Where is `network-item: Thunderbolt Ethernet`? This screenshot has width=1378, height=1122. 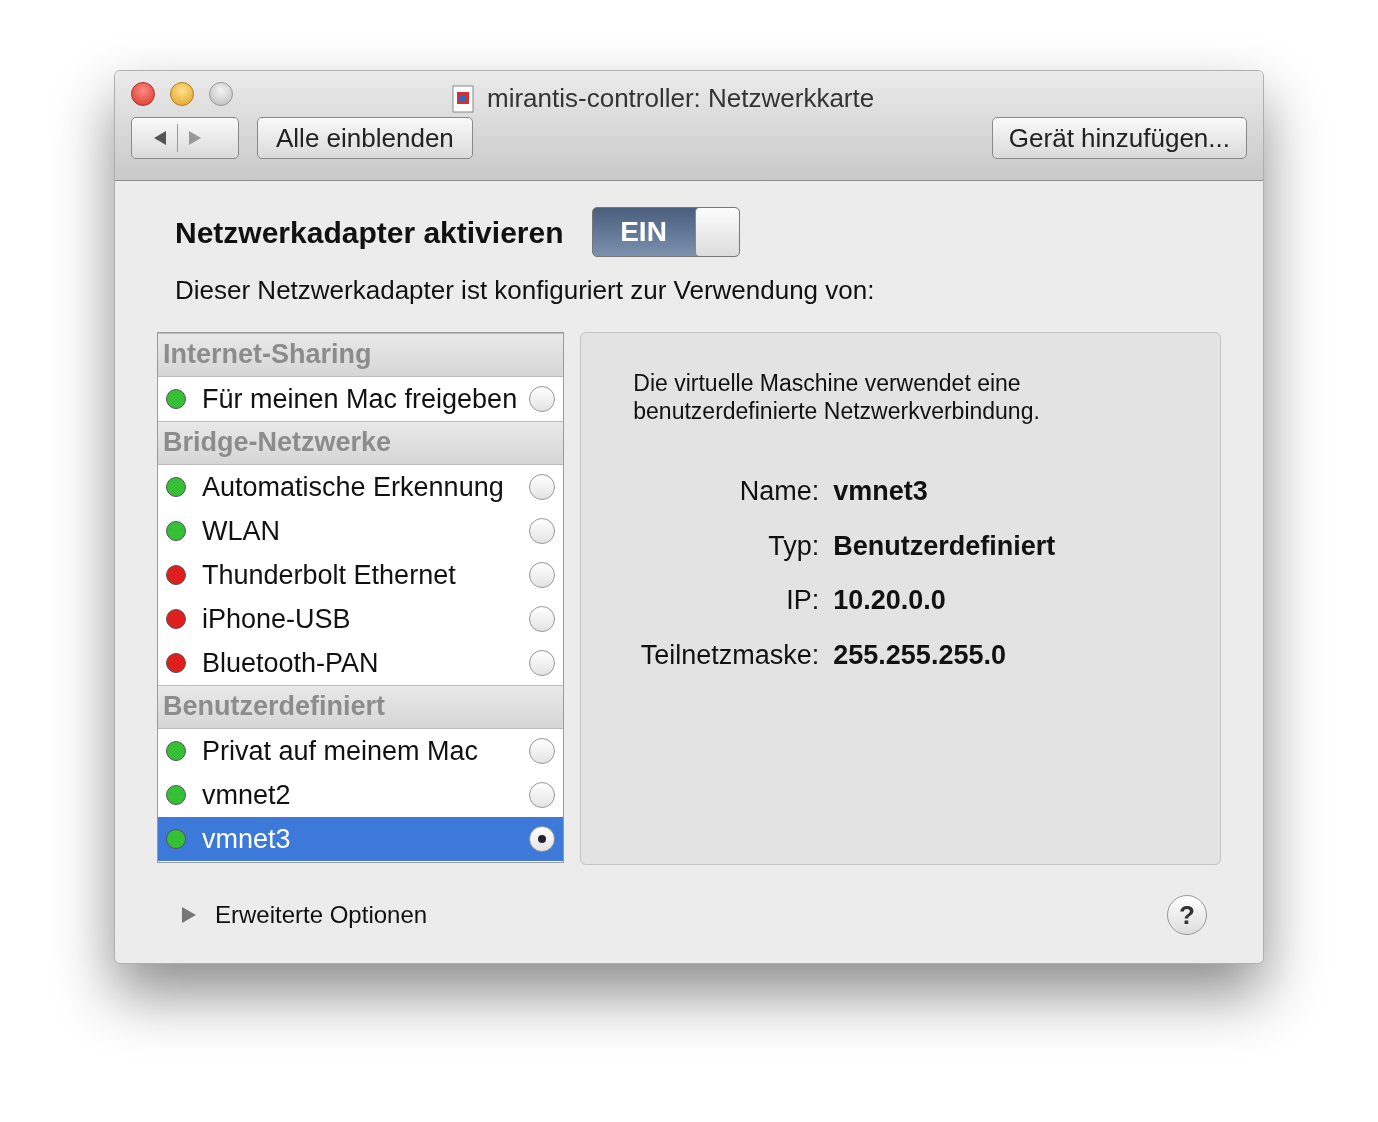 network-item: Thunderbolt Ethernet is located at coordinates (361, 575).